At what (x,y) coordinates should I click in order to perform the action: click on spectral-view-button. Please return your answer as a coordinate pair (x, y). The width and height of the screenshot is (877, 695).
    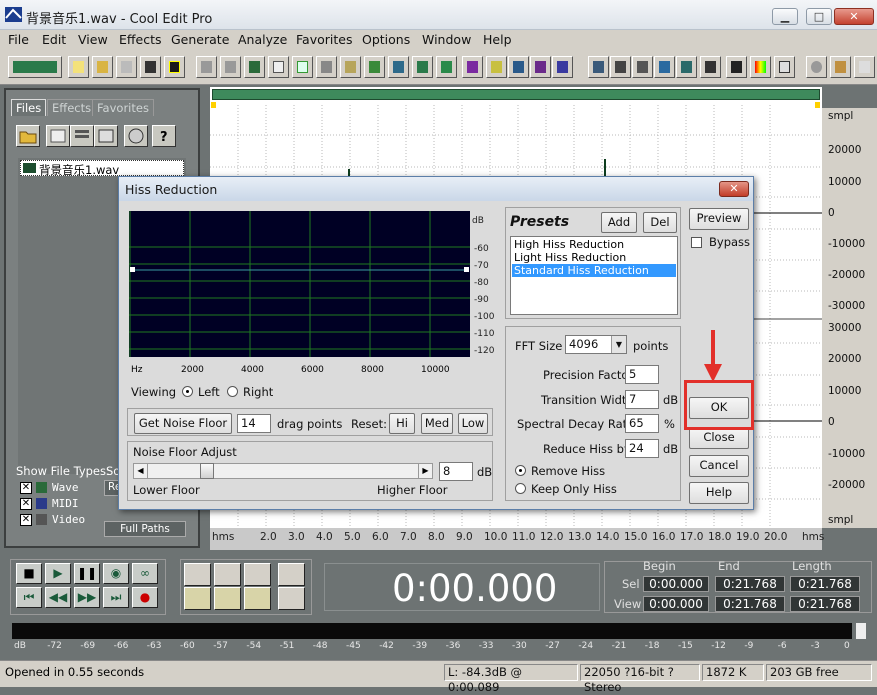
    Looking at the image, I should click on (518, 67).